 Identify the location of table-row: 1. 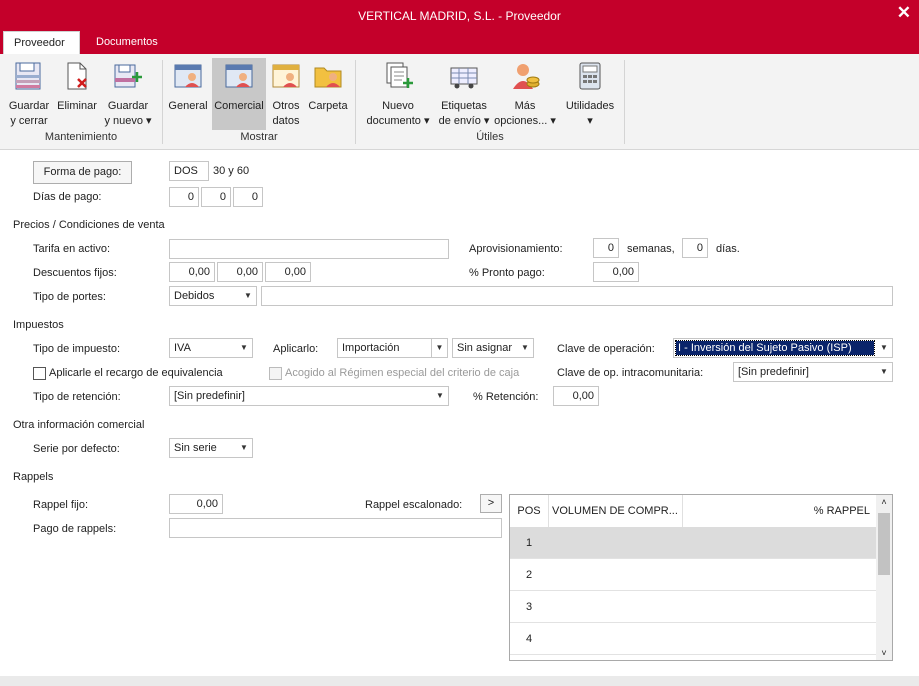
(693, 543).